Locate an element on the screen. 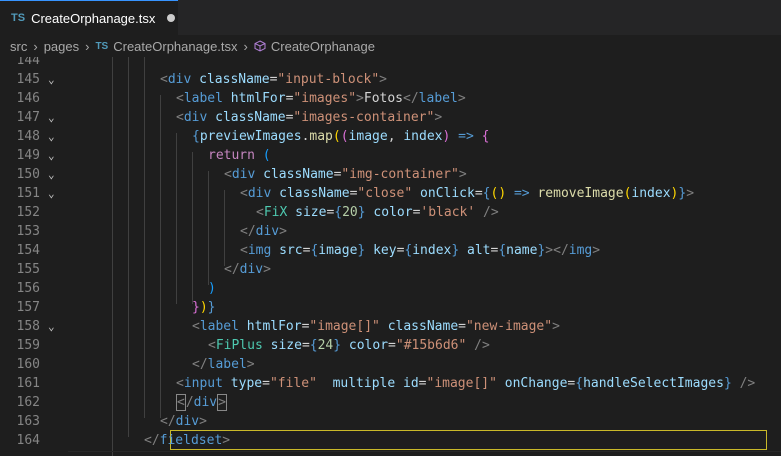 The width and height of the screenshot is (781, 456). code-line: 159 <FiPlus size={24} color="#15b6d6" /> is located at coordinates (390, 345).